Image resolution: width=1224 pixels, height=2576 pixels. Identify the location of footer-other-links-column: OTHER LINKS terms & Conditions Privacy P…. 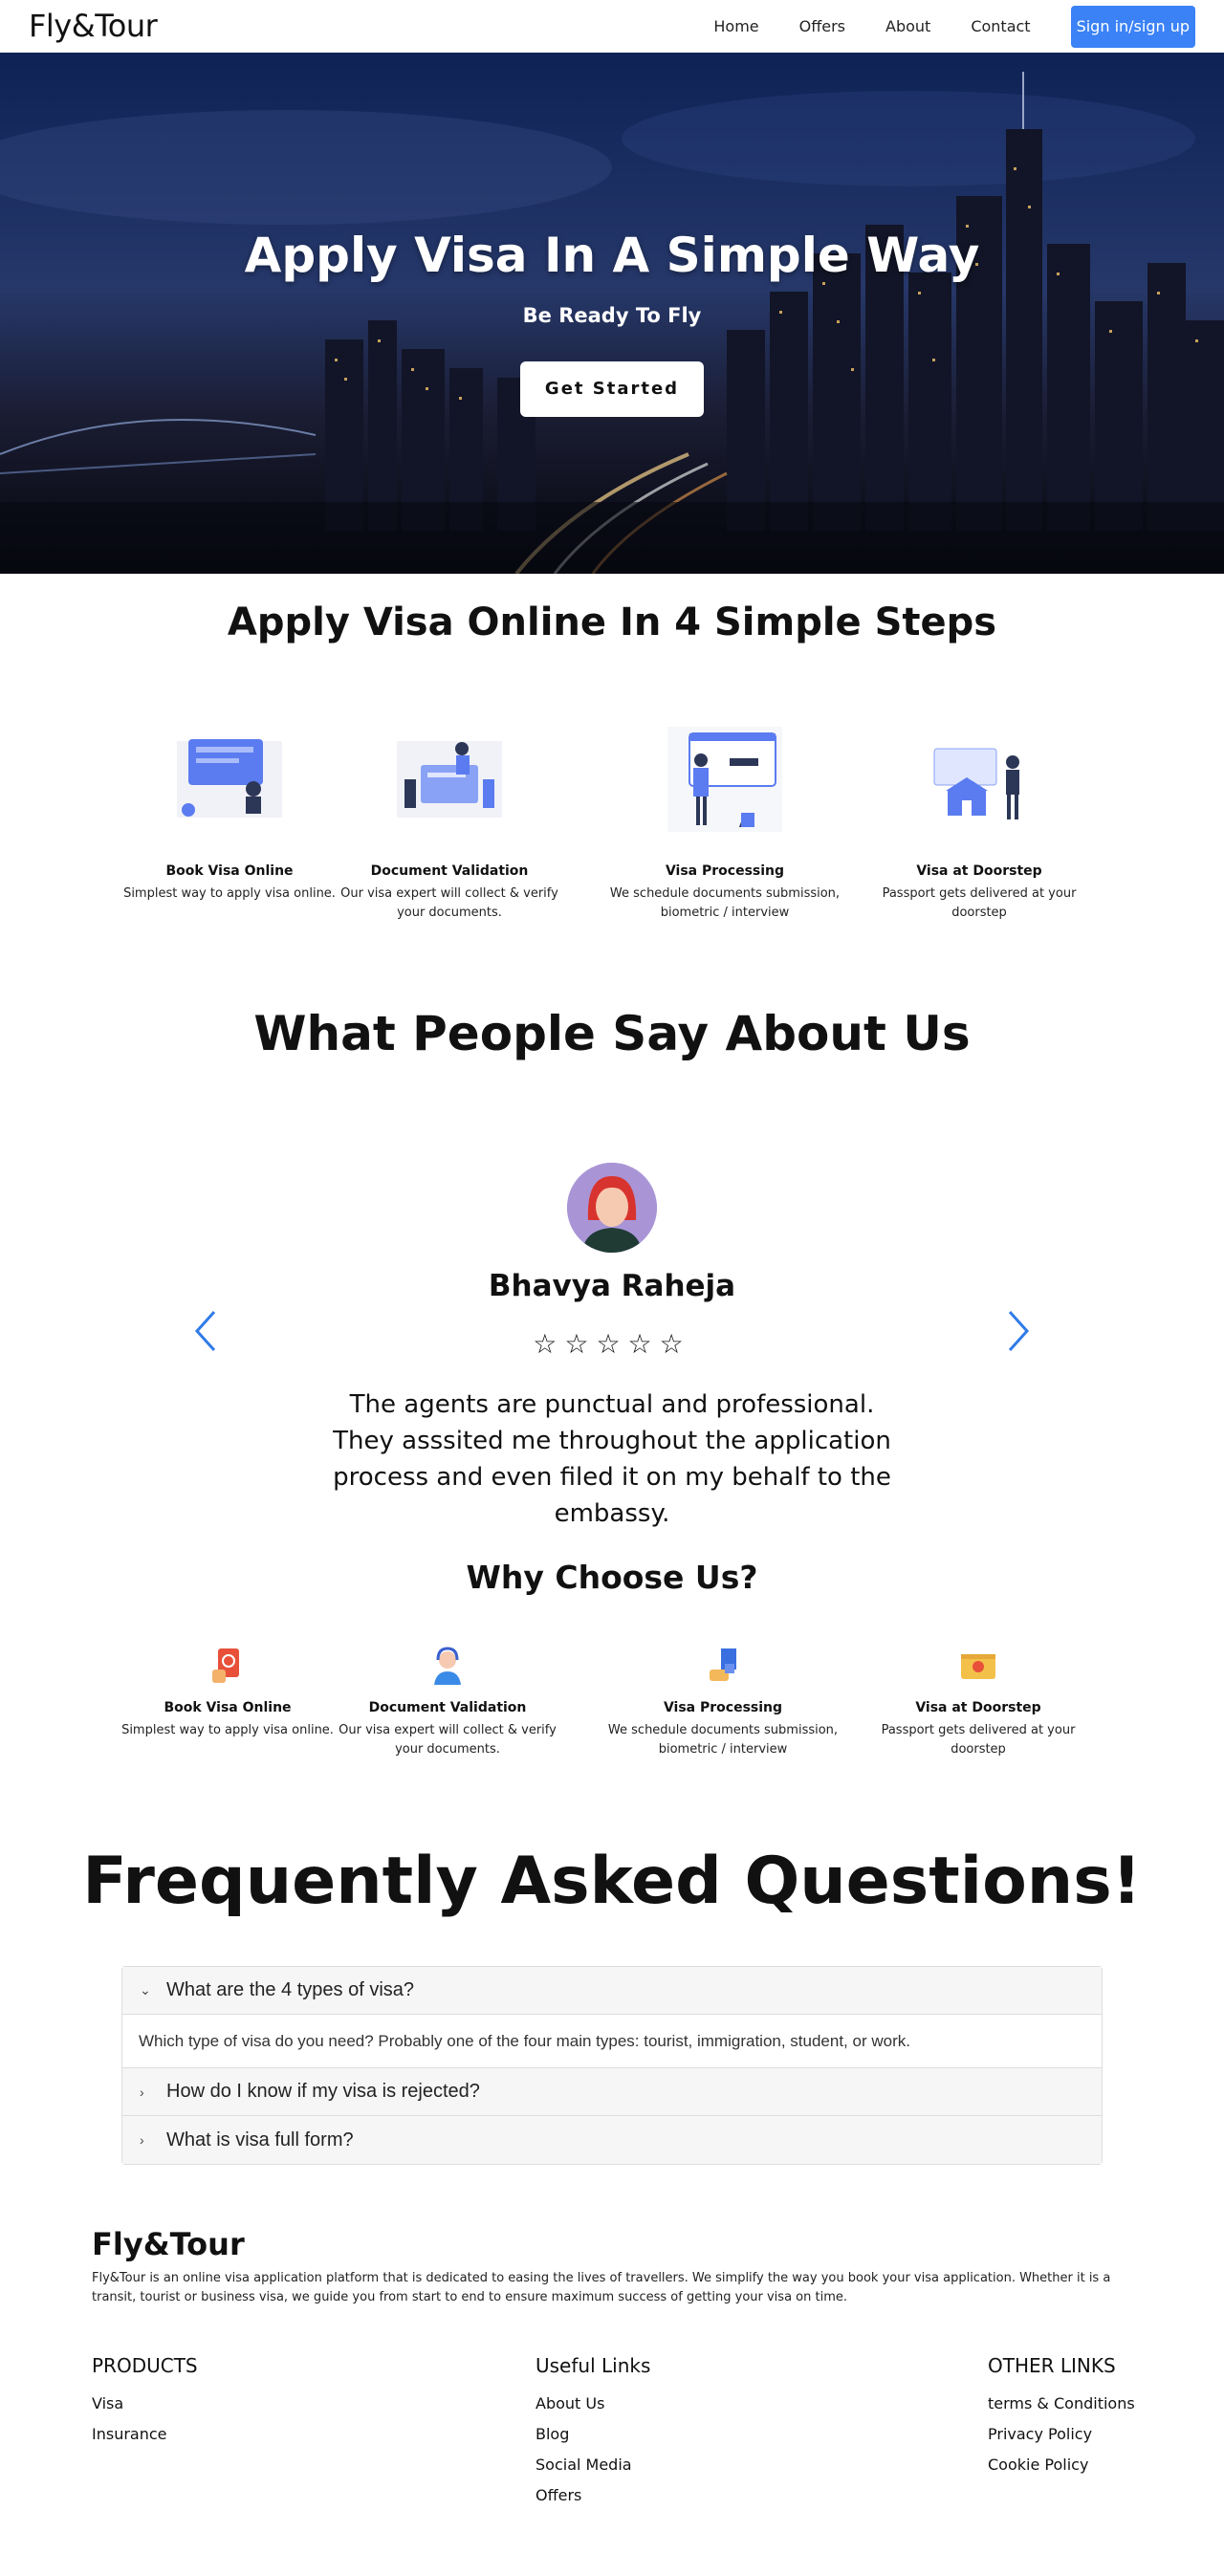
(1062, 2420).